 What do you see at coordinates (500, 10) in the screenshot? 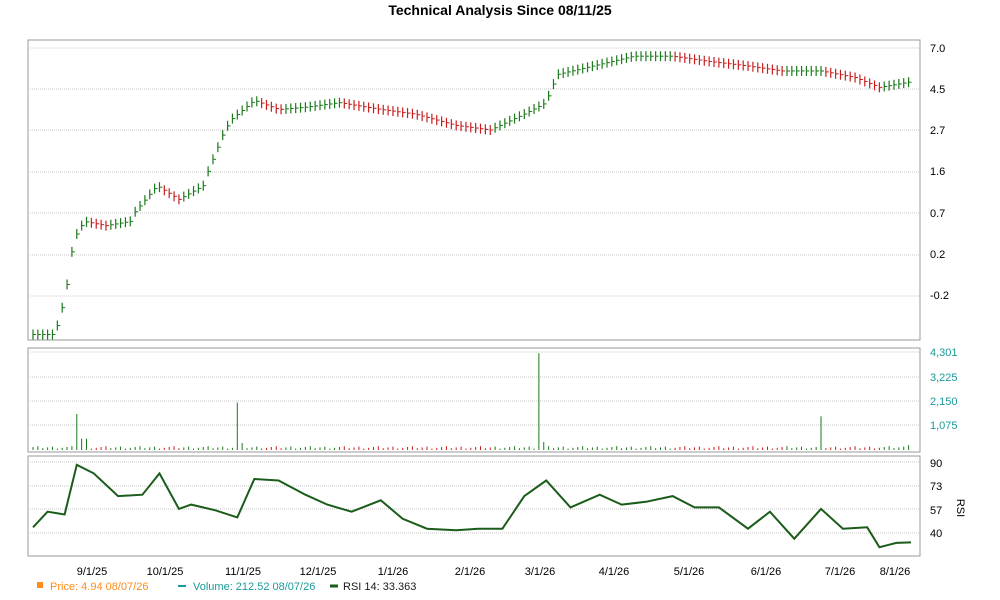
I see `chart-title: Technical Analysis Since 08/11/25` at bounding box center [500, 10].